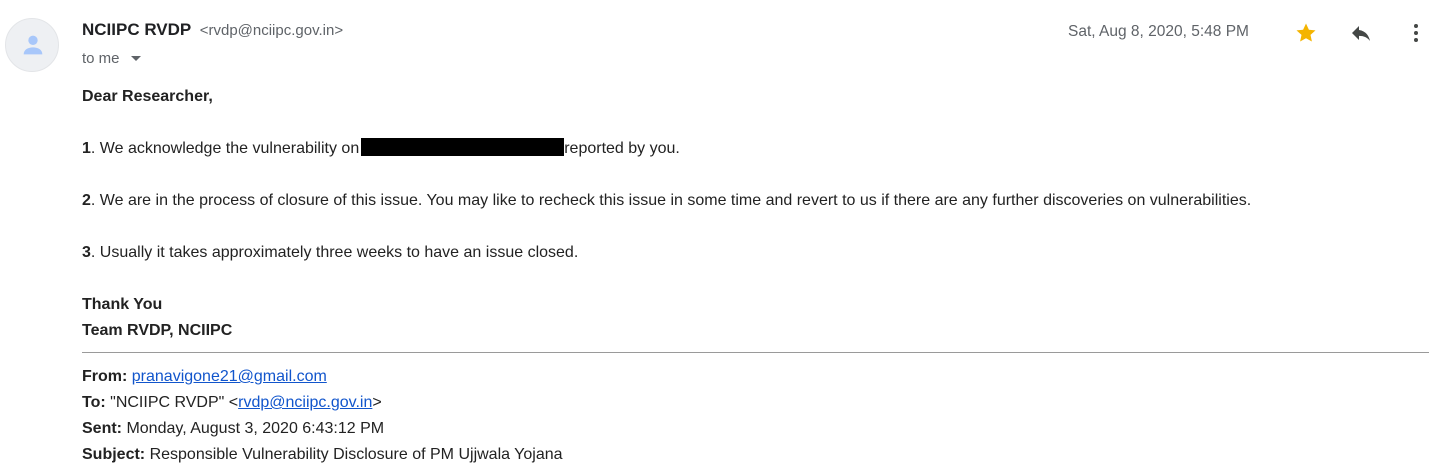 This screenshot has width=1435, height=469. I want to click on person-icon, so click(33, 45).